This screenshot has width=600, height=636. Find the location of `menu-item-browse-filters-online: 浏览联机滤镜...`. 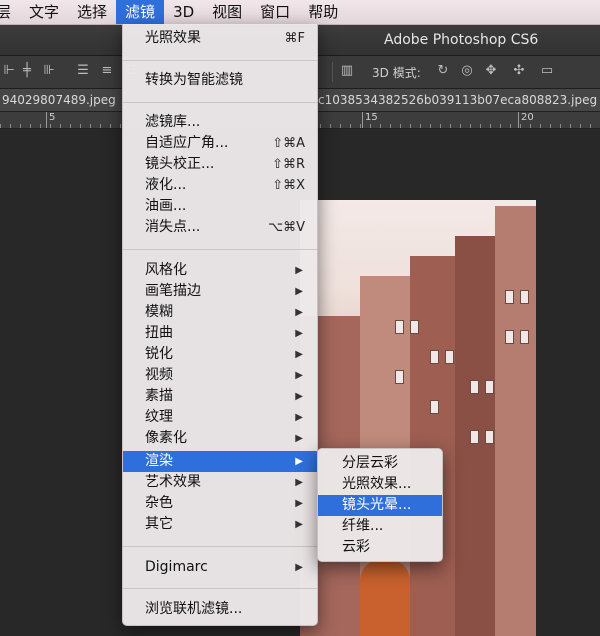

menu-item-browse-filters-online: 浏览联机滤镜... is located at coordinates (220, 609).